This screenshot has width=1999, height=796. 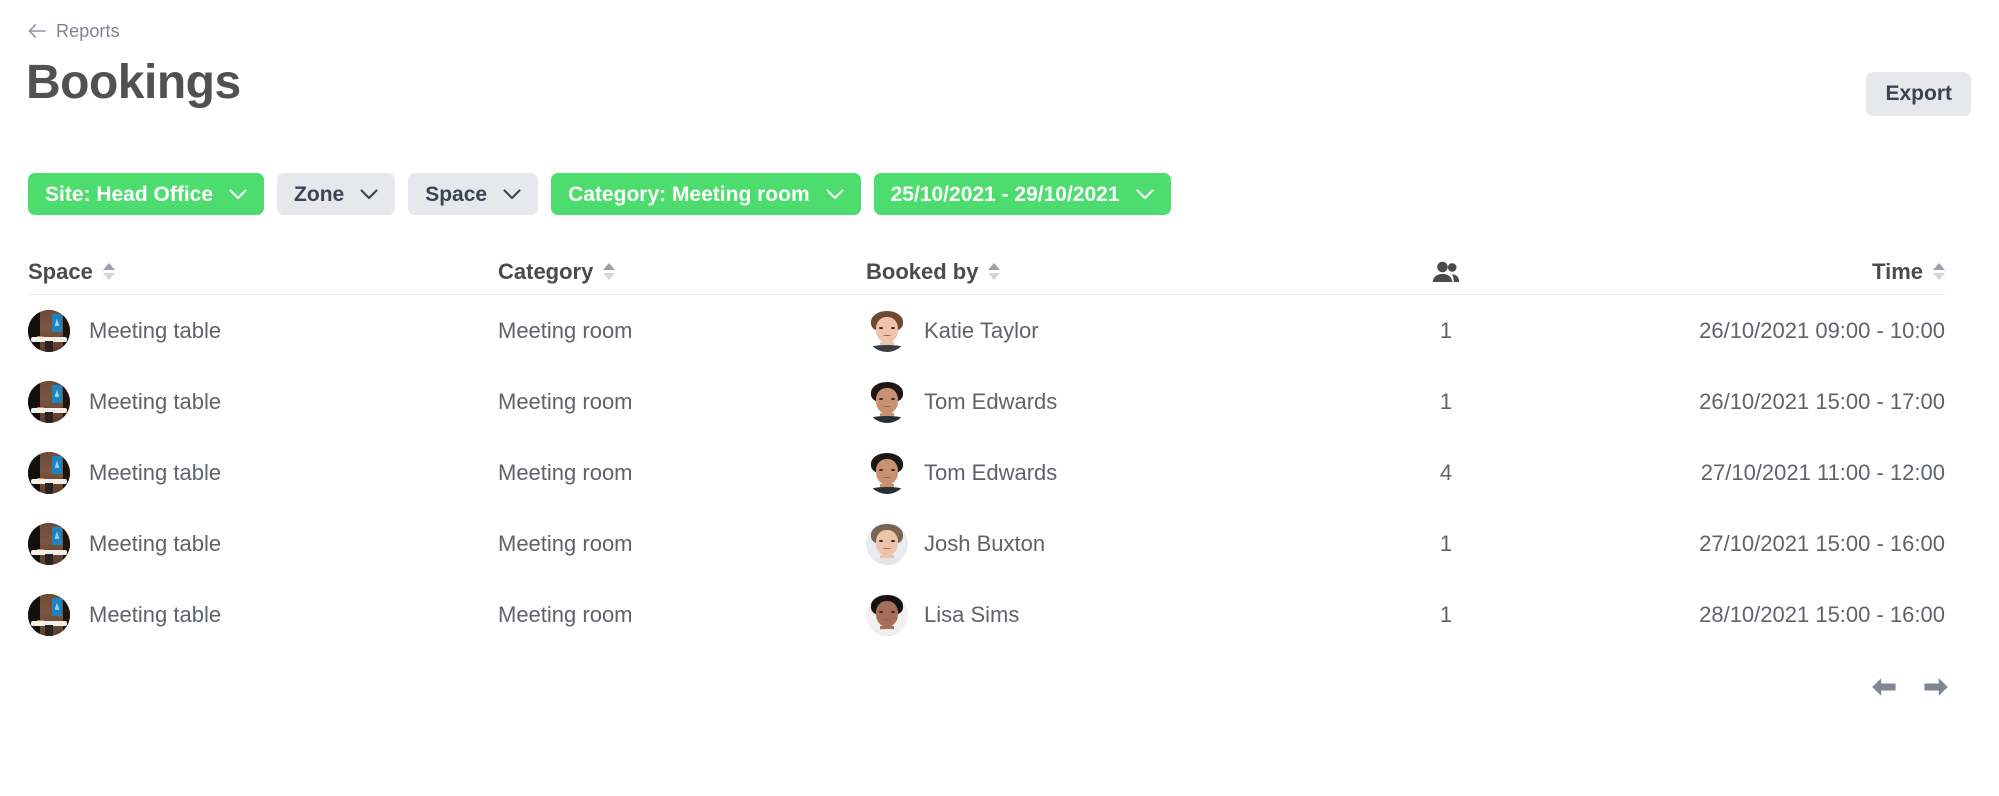 I want to click on filter-pill-zone-label: Zone, so click(x=319, y=194).